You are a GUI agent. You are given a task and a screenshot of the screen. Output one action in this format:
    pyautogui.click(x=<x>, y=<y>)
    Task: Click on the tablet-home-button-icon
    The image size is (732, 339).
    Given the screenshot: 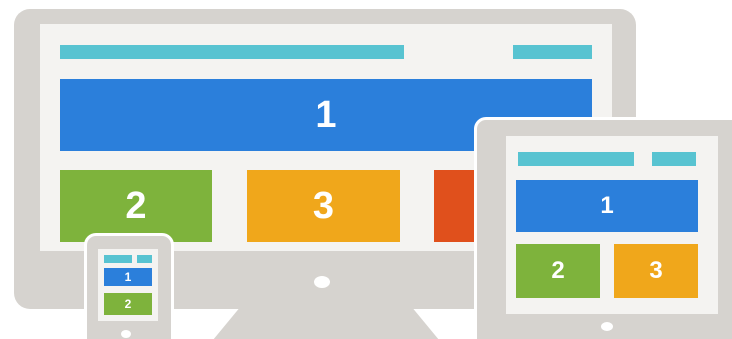 What is the action you would take?
    pyautogui.click(x=607, y=326)
    